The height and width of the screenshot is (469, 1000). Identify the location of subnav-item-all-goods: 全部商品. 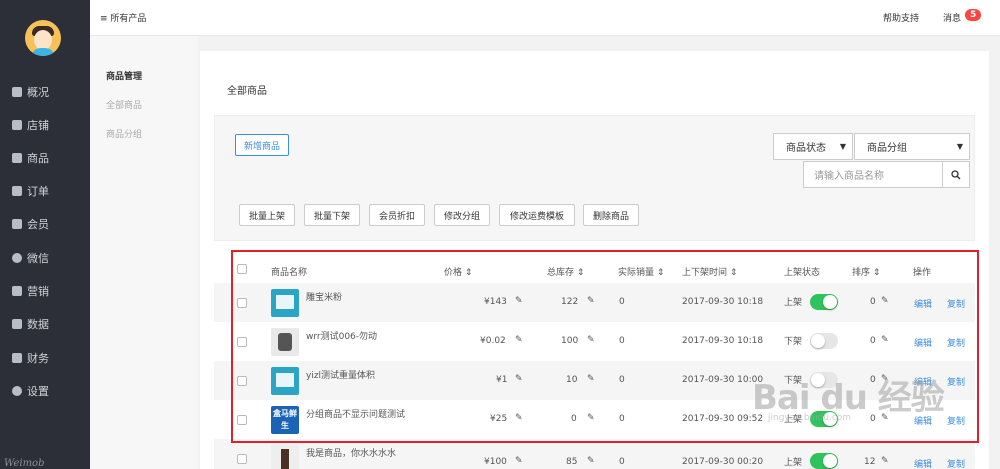
(124, 104).